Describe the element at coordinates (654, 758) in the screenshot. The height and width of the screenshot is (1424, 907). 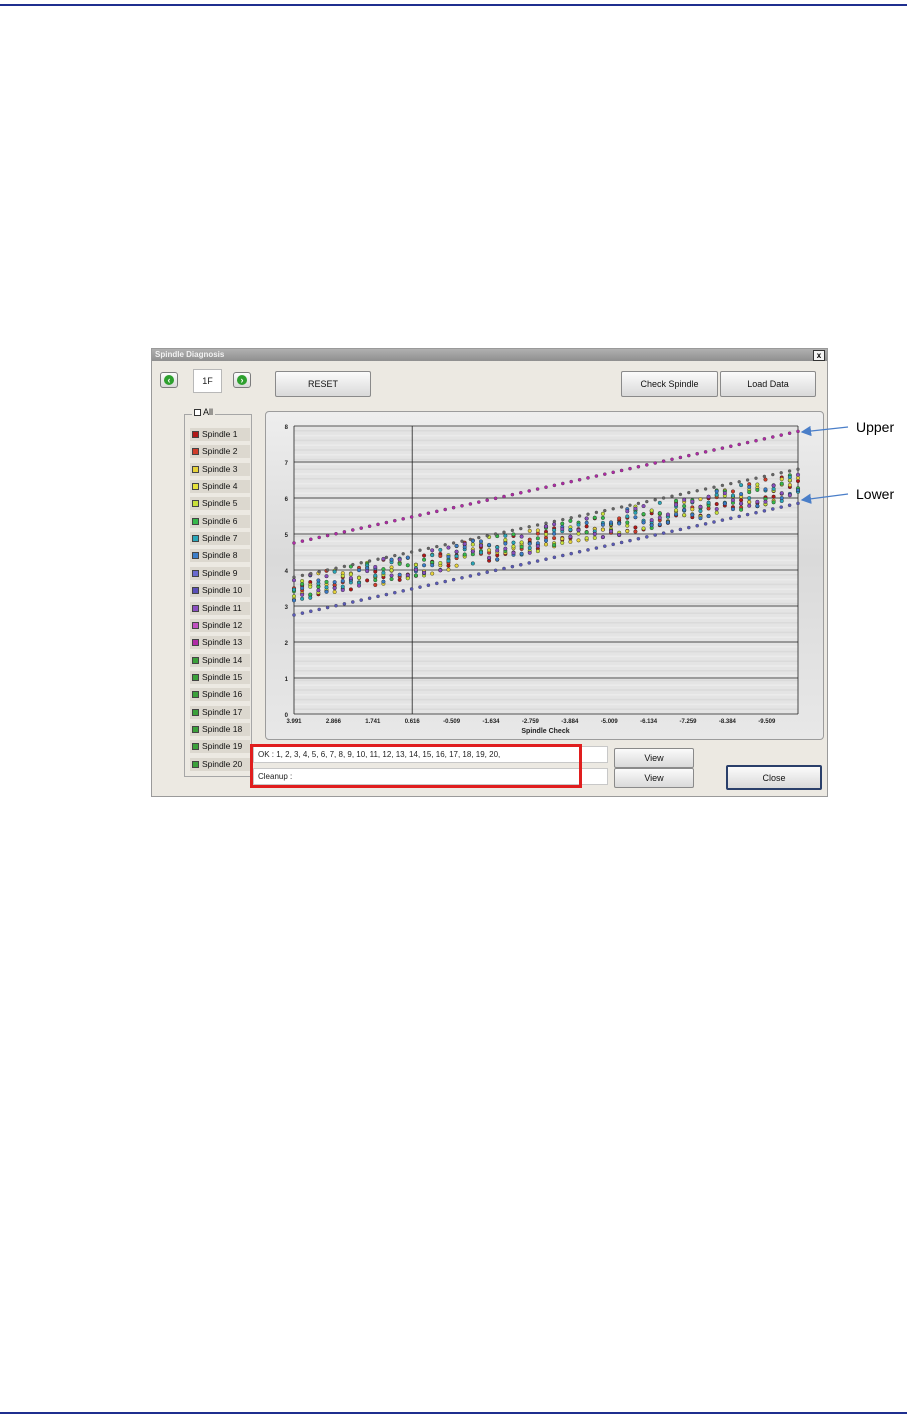
I see `view-ok-button: View` at that location.